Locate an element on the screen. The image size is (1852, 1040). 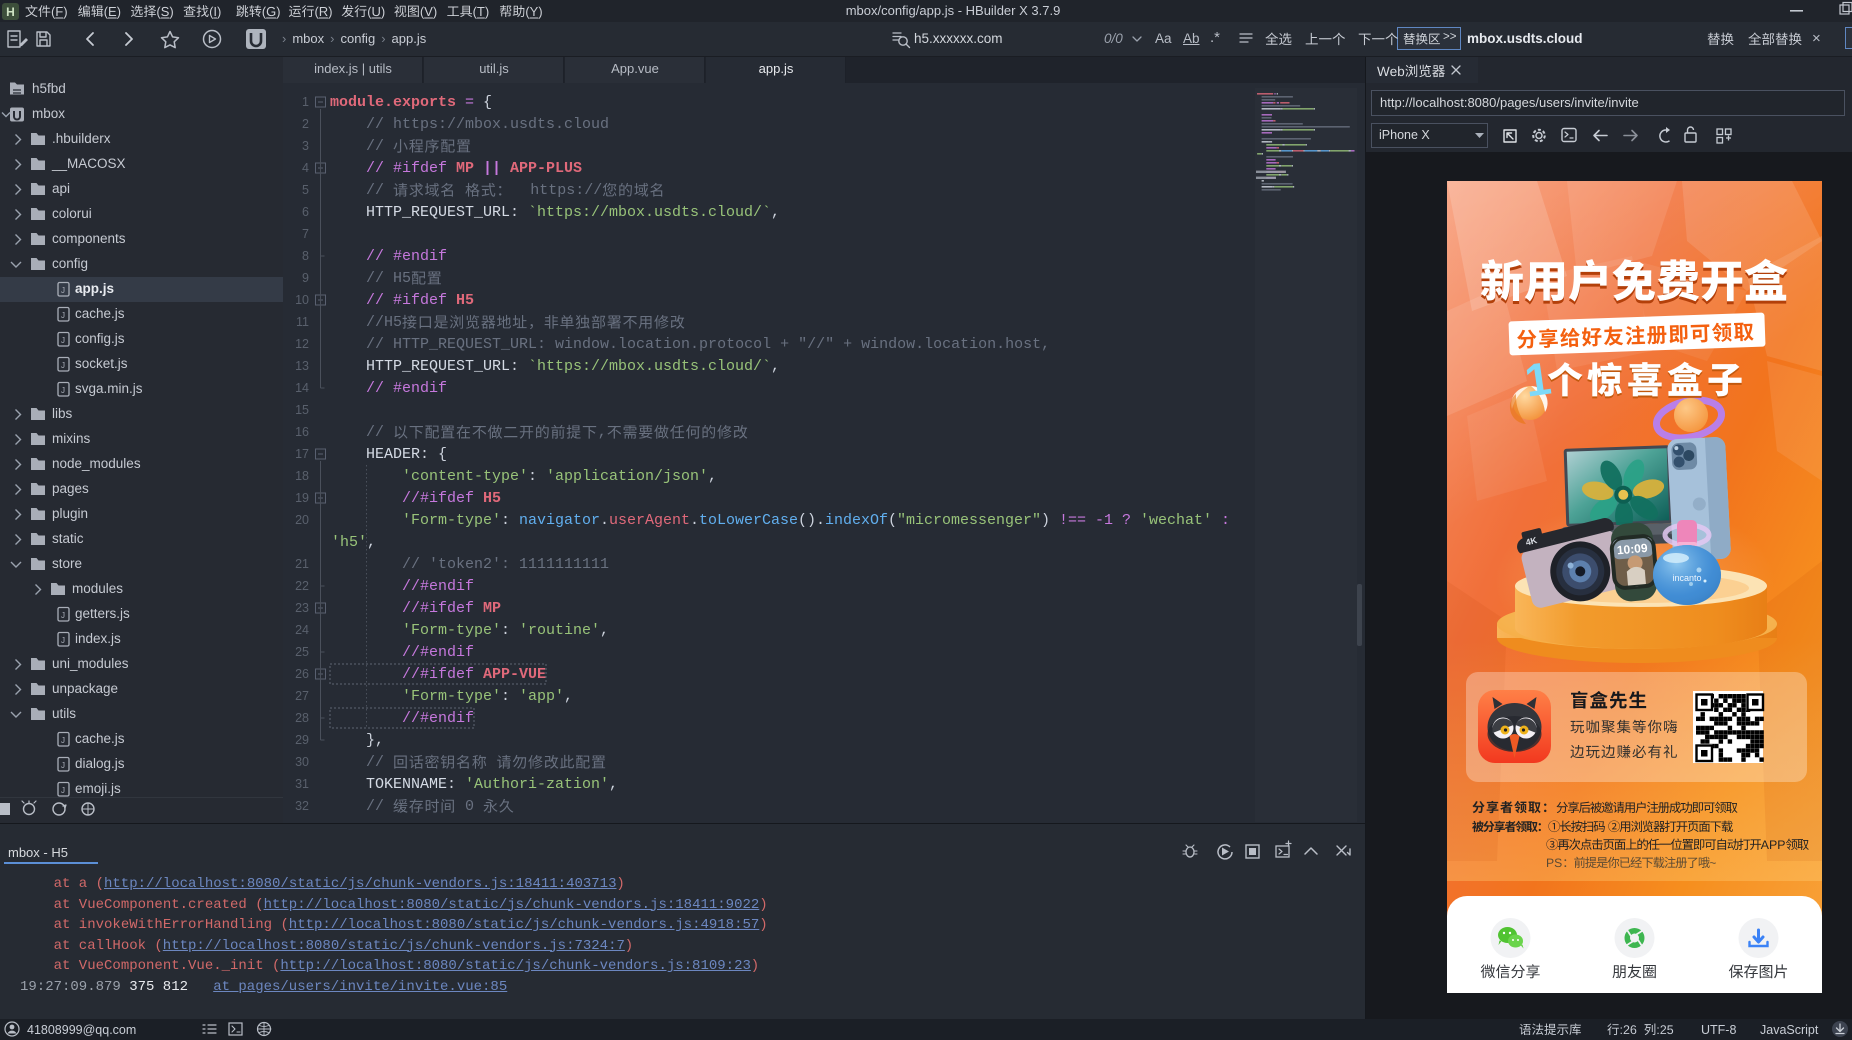
svg-text: H is located at coordinates (10, 12).